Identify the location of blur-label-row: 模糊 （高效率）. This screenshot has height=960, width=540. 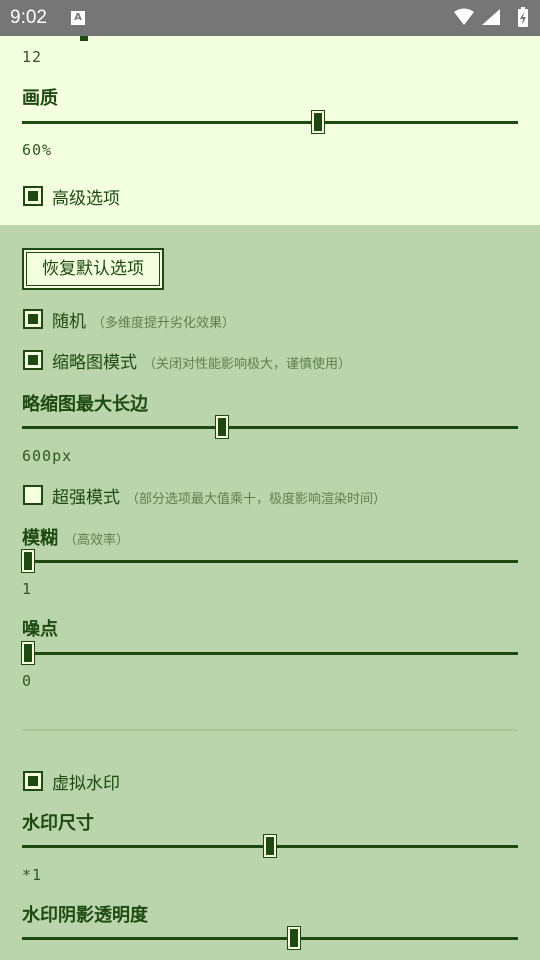
(75, 537).